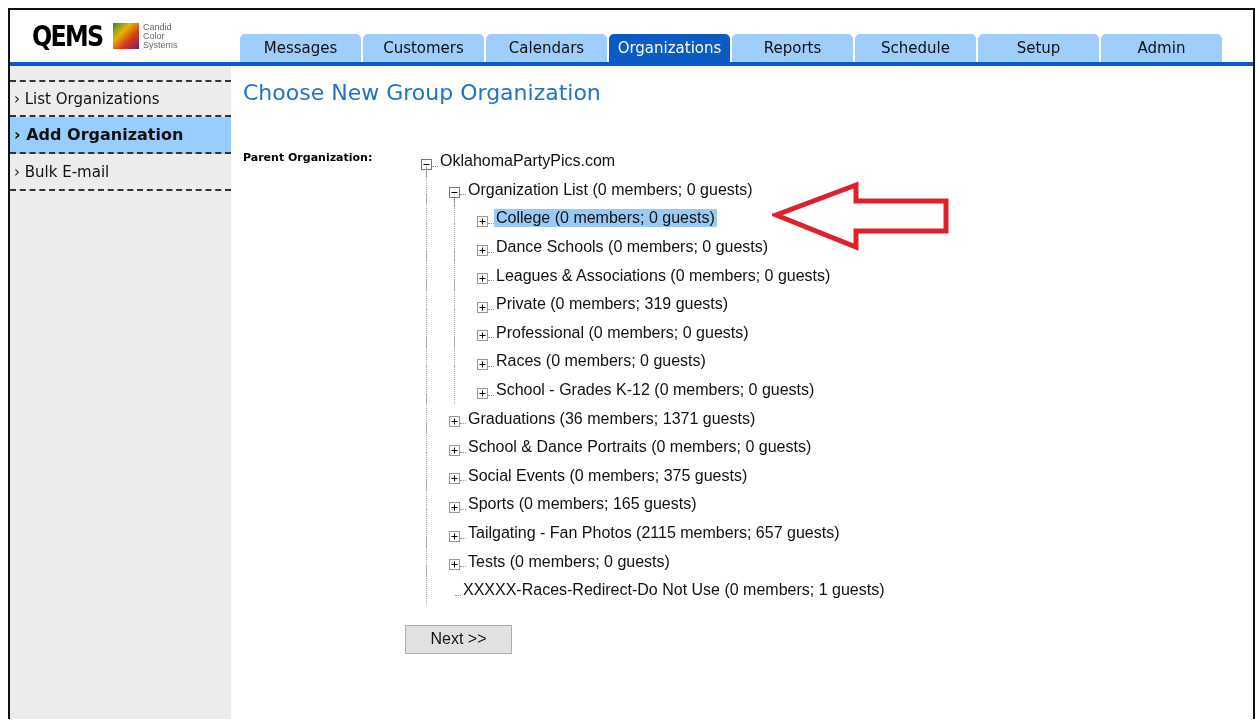 The height and width of the screenshot is (721, 1257). What do you see at coordinates (1038, 48) in the screenshot?
I see `nav-tab: Setup` at bounding box center [1038, 48].